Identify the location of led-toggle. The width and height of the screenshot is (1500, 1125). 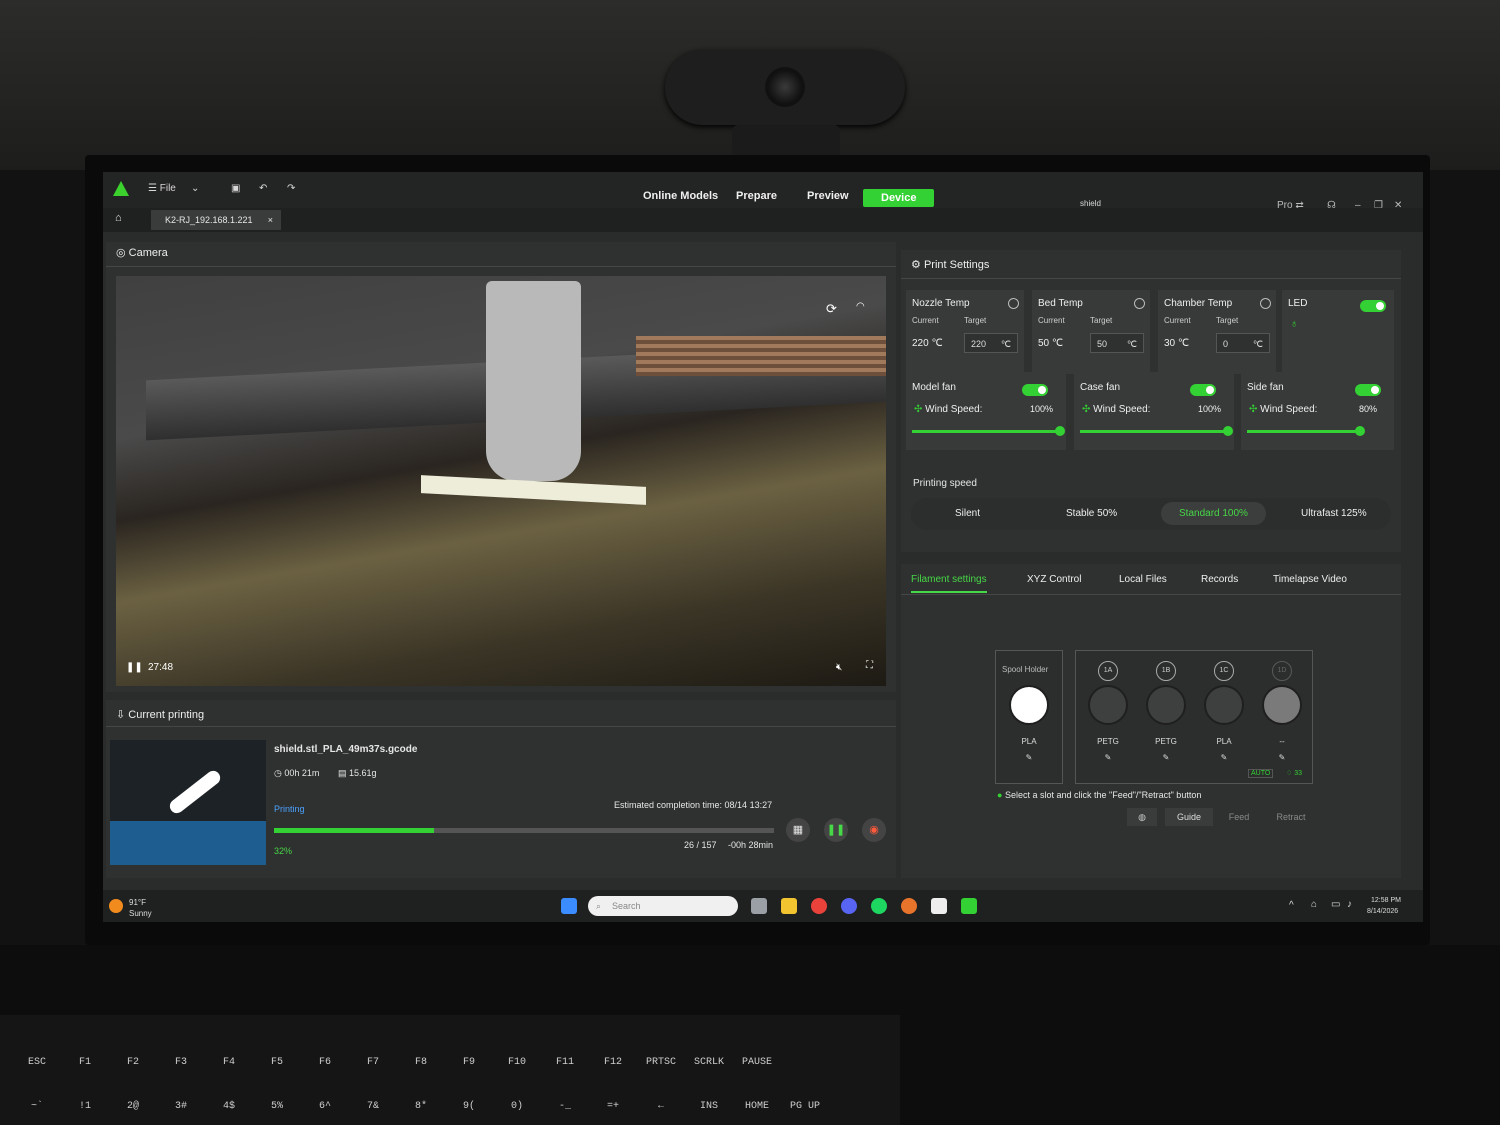
(1373, 306).